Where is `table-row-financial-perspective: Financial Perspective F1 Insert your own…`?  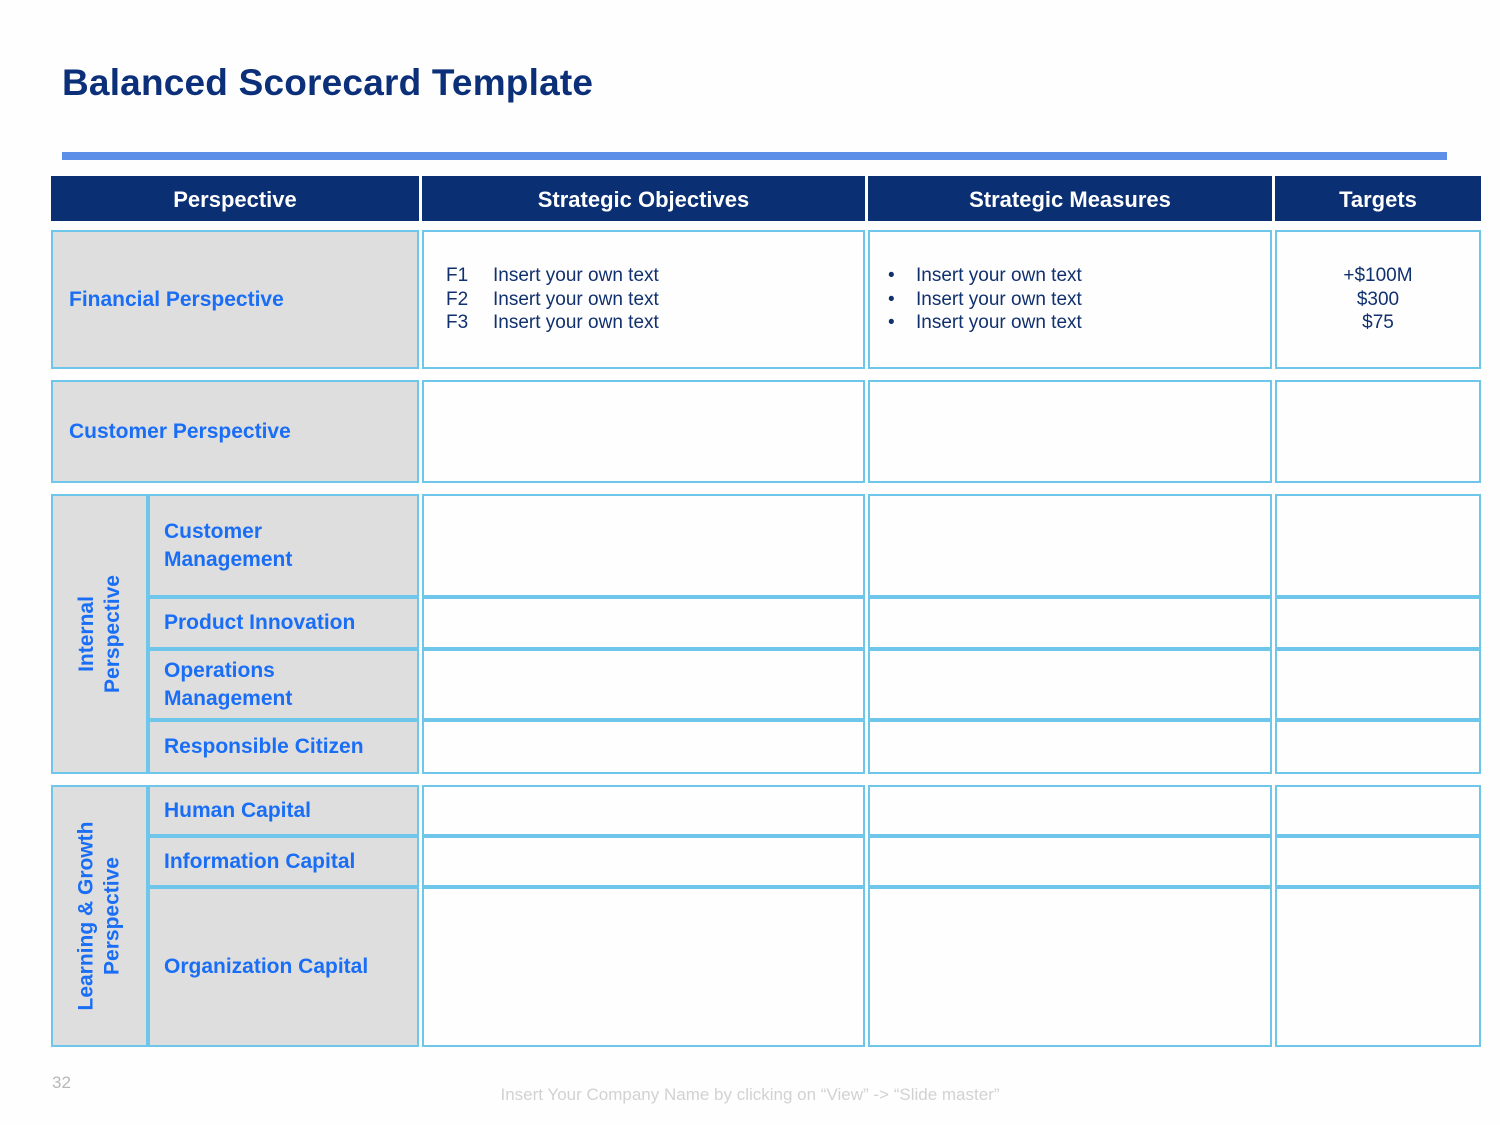
table-row-financial-perspective: Financial Perspective F1 Insert your own… is located at coordinates (766, 299).